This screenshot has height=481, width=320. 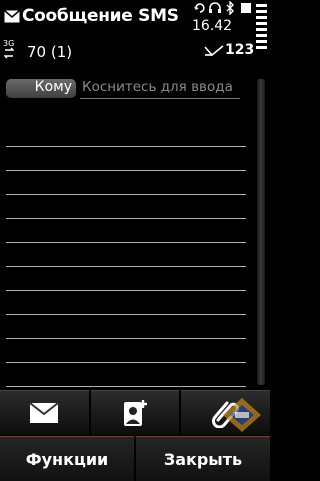 I want to click on headset-icon, so click(x=215, y=7).